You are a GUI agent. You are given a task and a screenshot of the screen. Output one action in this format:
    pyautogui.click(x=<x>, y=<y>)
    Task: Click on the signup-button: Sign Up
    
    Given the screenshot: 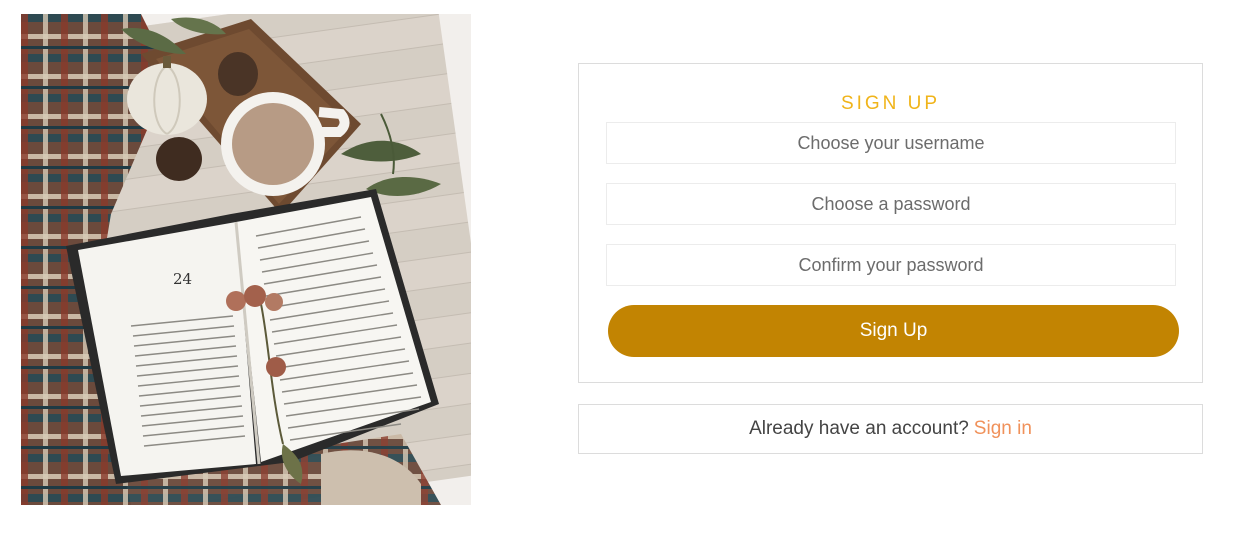 What is the action you would take?
    pyautogui.click(x=893, y=331)
    